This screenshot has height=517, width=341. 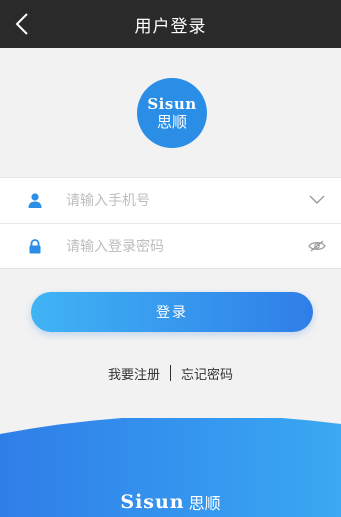 I want to click on forgot-password-link: 忘记密码, so click(x=207, y=373).